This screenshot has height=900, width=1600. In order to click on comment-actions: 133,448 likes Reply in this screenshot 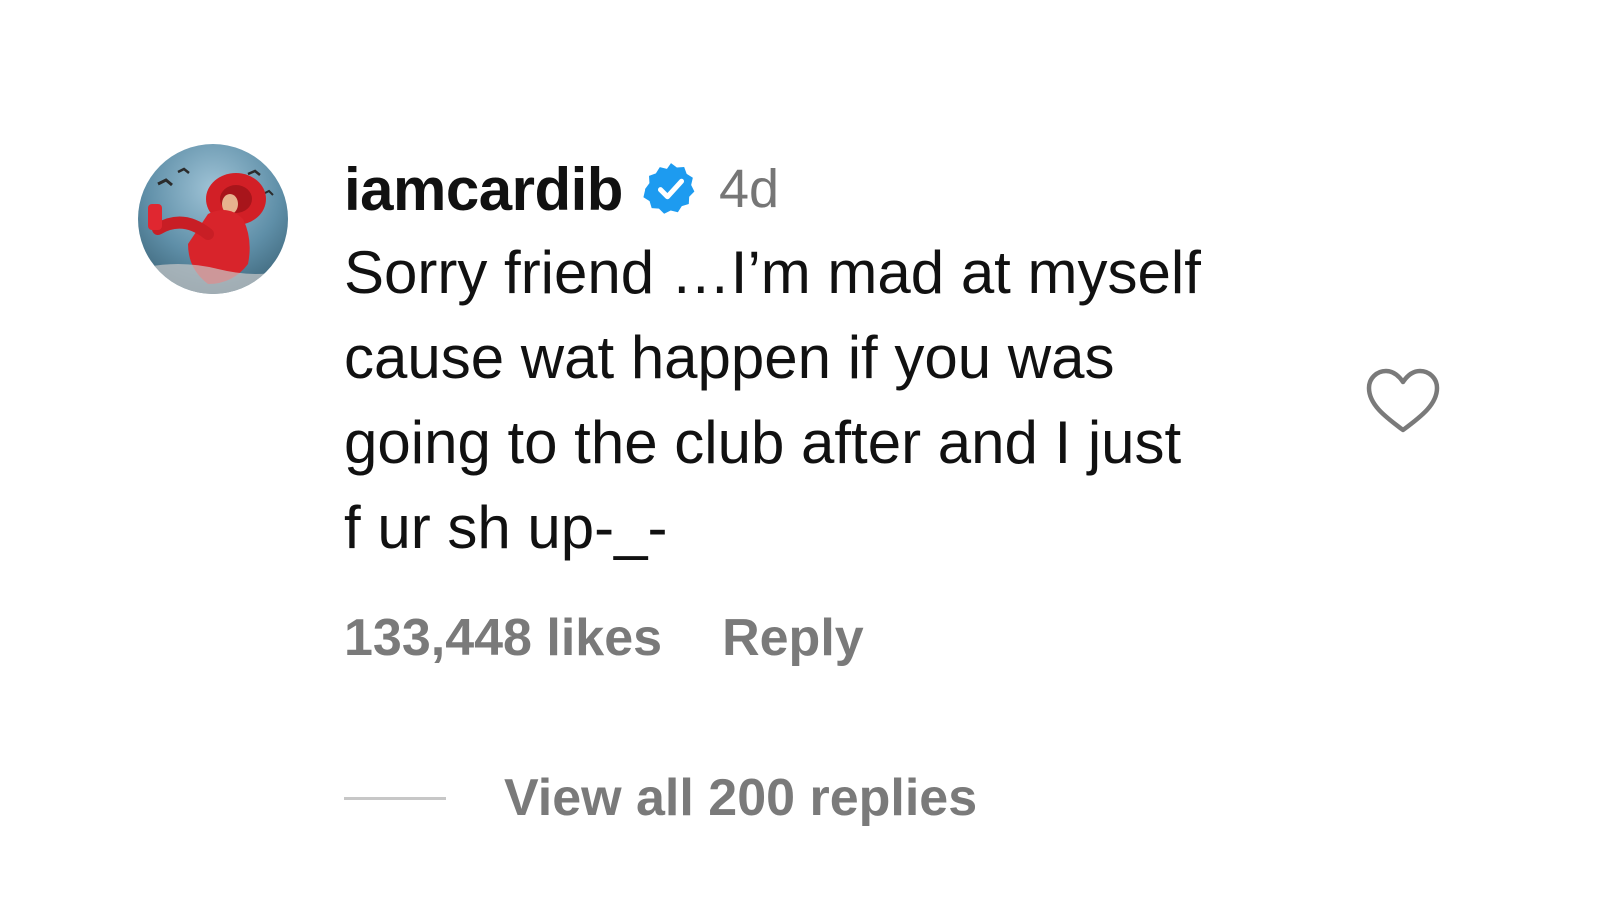, I will do `click(604, 638)`.